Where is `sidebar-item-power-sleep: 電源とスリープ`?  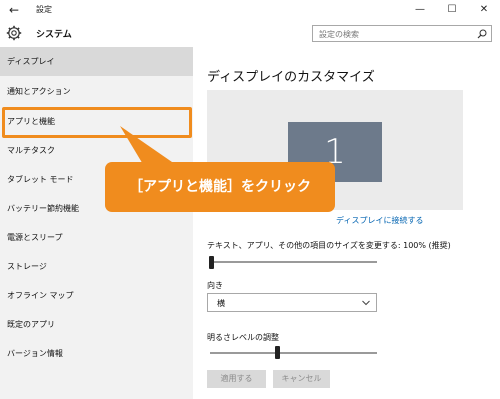
sidebar-item-power-sleep: 電源とスリープ is located at coordinates (96, 237).